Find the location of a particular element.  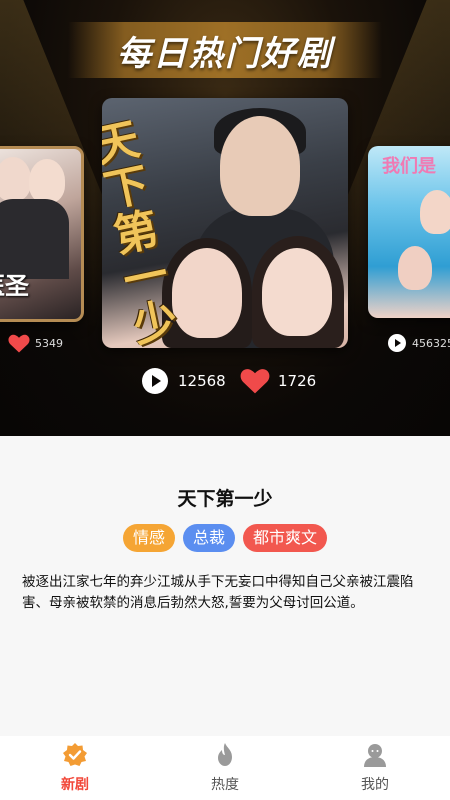

tab-new-drama: 新剧 is located at coordinates (75, 768).